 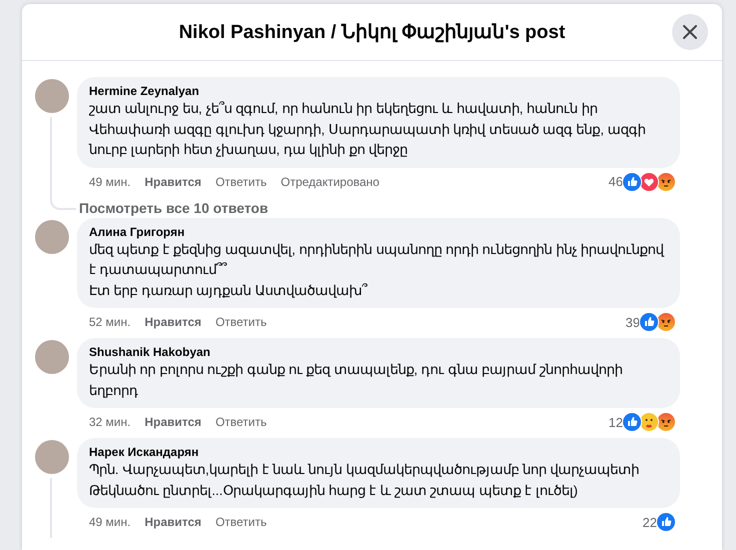 What do you see at coordinates (228, 291) in the screenshot?
I see `comment-text: Էտ երբ դառար այդքան Աստվածավախ՞` at bounding box center [228, 291].